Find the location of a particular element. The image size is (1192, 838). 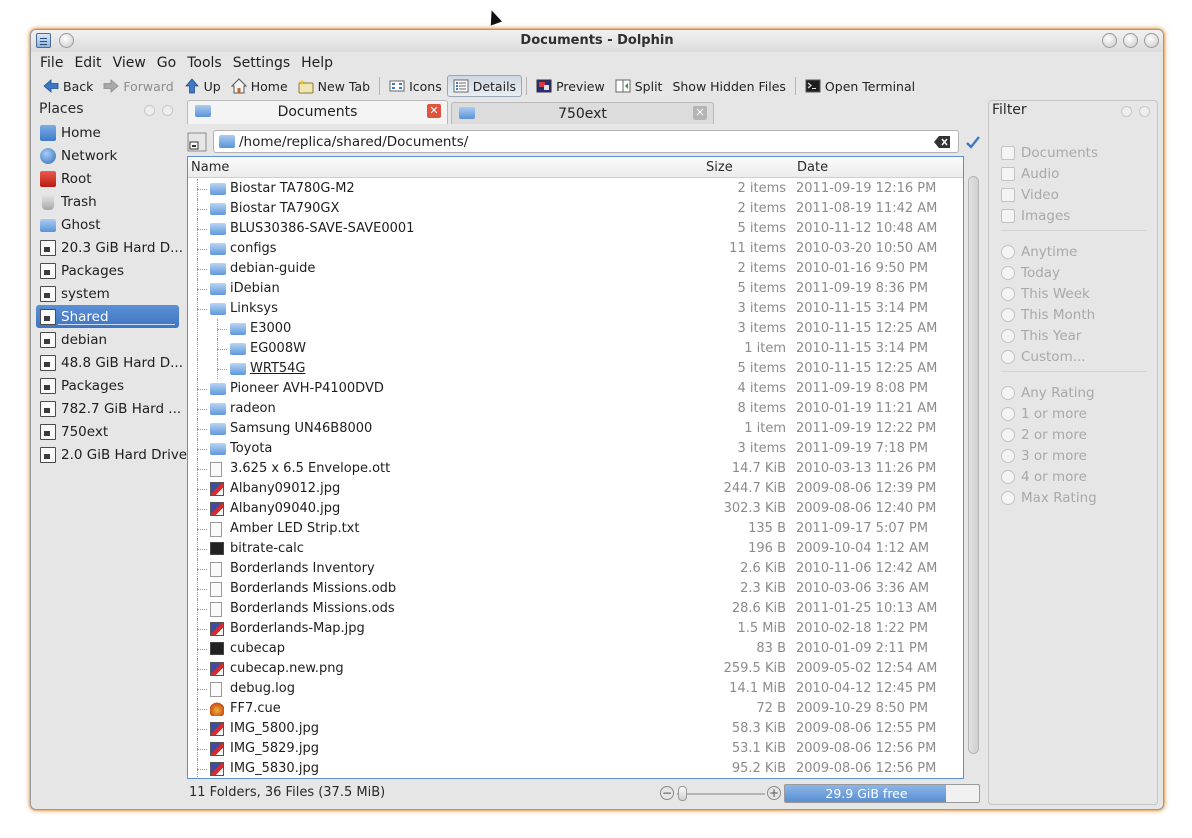

place-system: system is located at coordinates (109, 293).